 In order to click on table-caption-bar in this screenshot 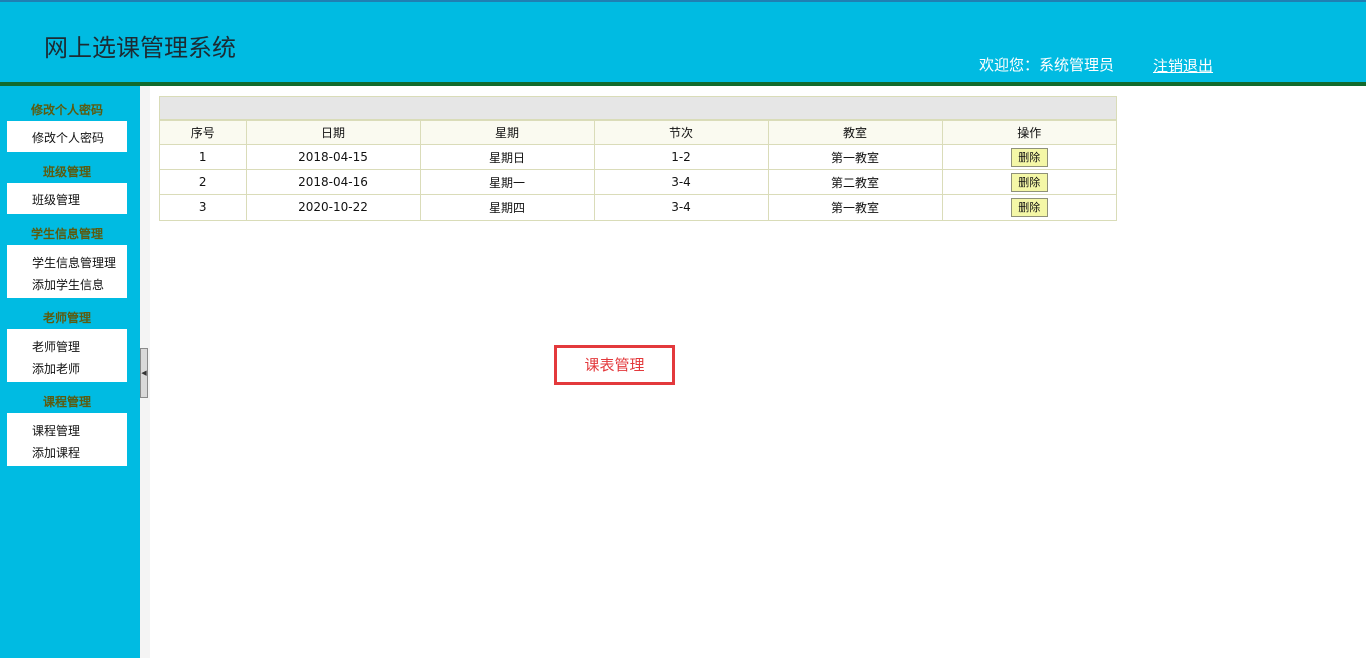, I will do `click(638, 108)`.